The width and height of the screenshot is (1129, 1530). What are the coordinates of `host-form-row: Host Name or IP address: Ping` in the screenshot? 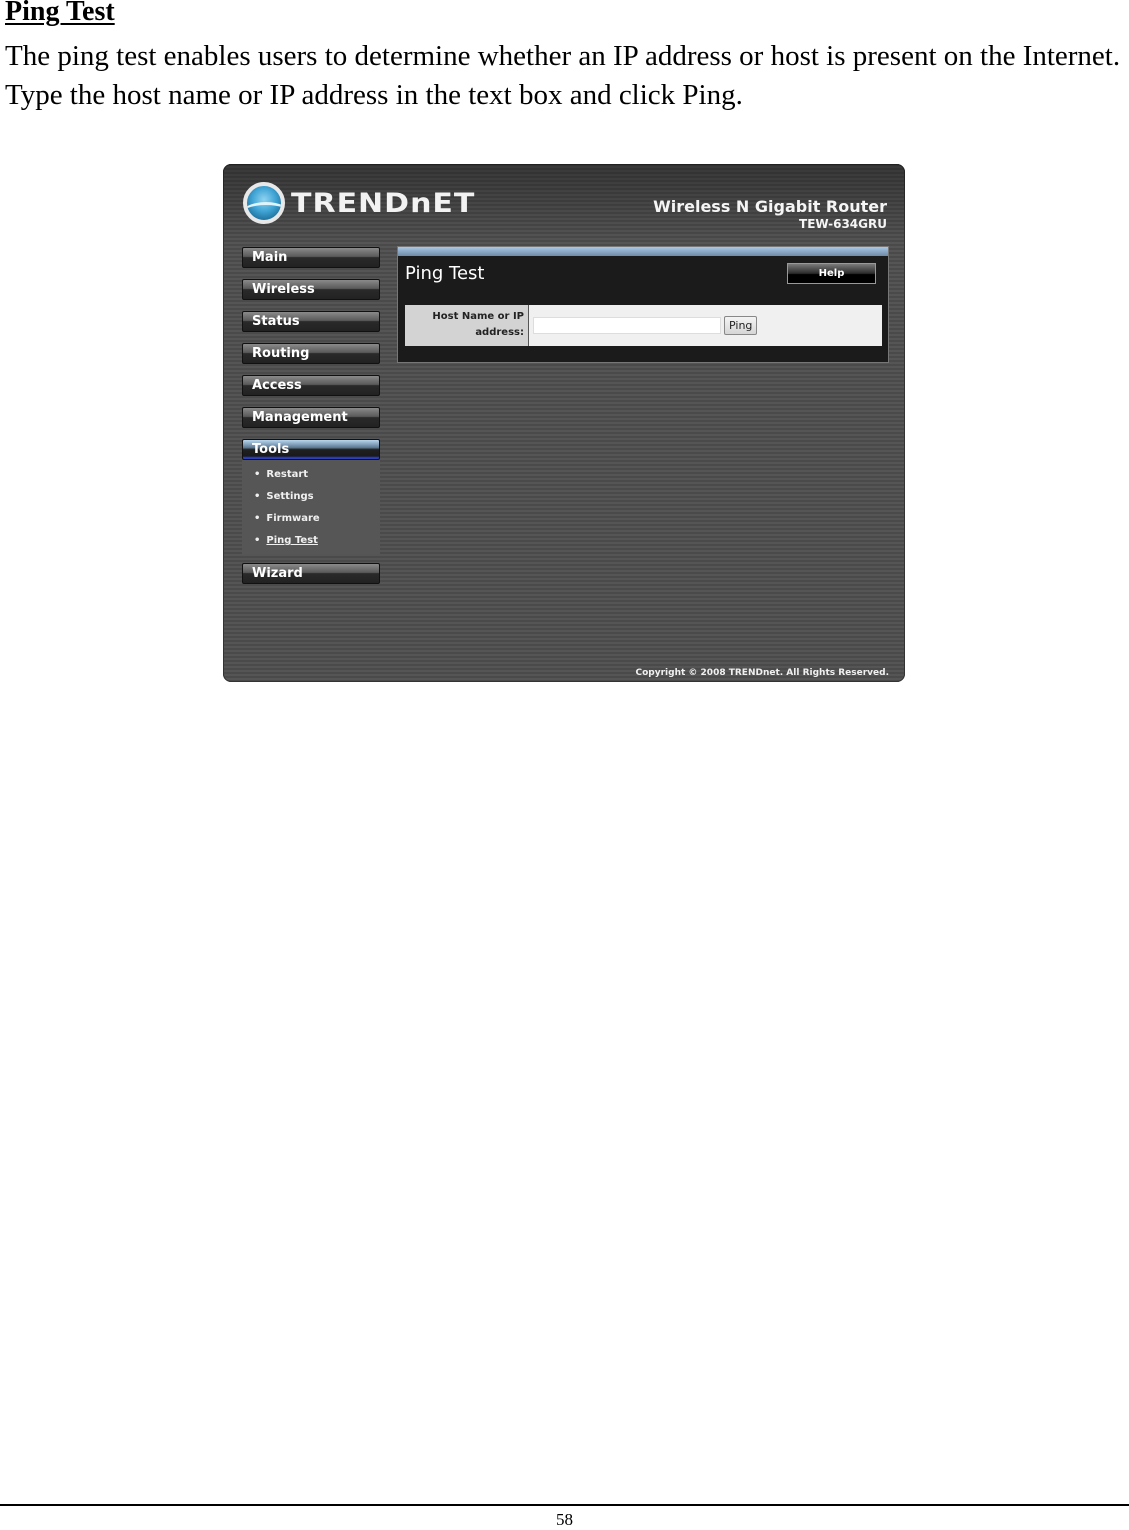 It's located at (643, 325).